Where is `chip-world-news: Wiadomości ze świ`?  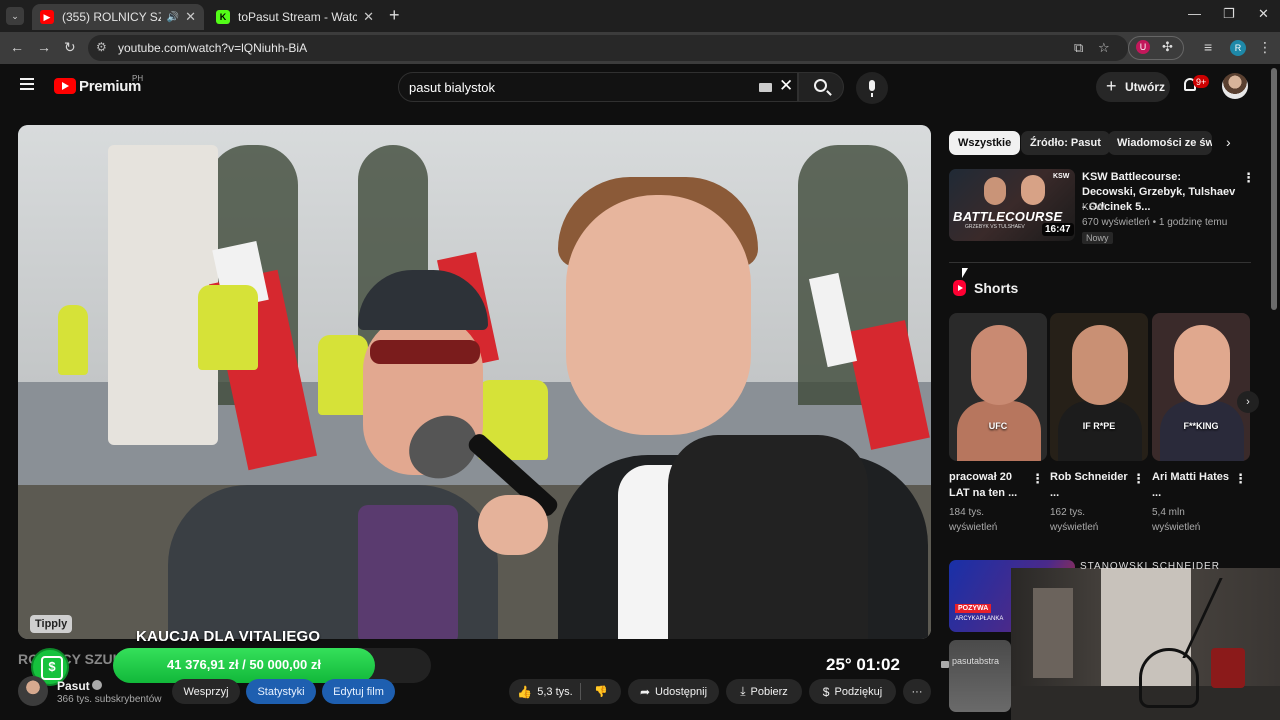
chip-world-news: Wiadomości ze świ is located at coordinates (1160, 143).